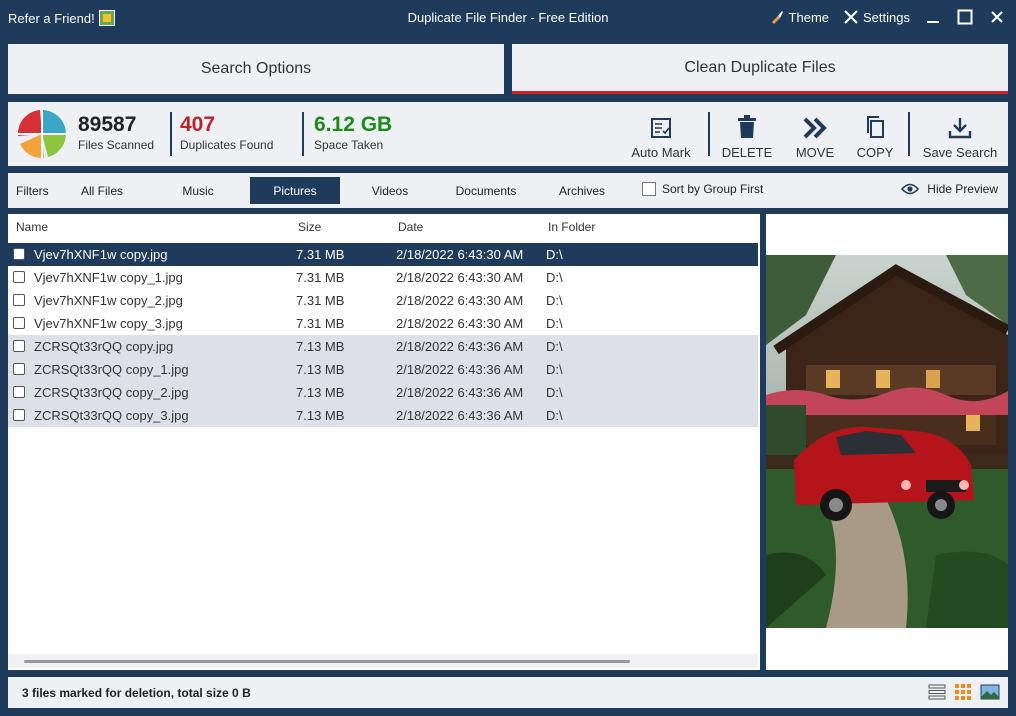  What do you see at coordinates (960, 128) in the screenshot?
I see `download-icon` at bounding box center [960, 128].